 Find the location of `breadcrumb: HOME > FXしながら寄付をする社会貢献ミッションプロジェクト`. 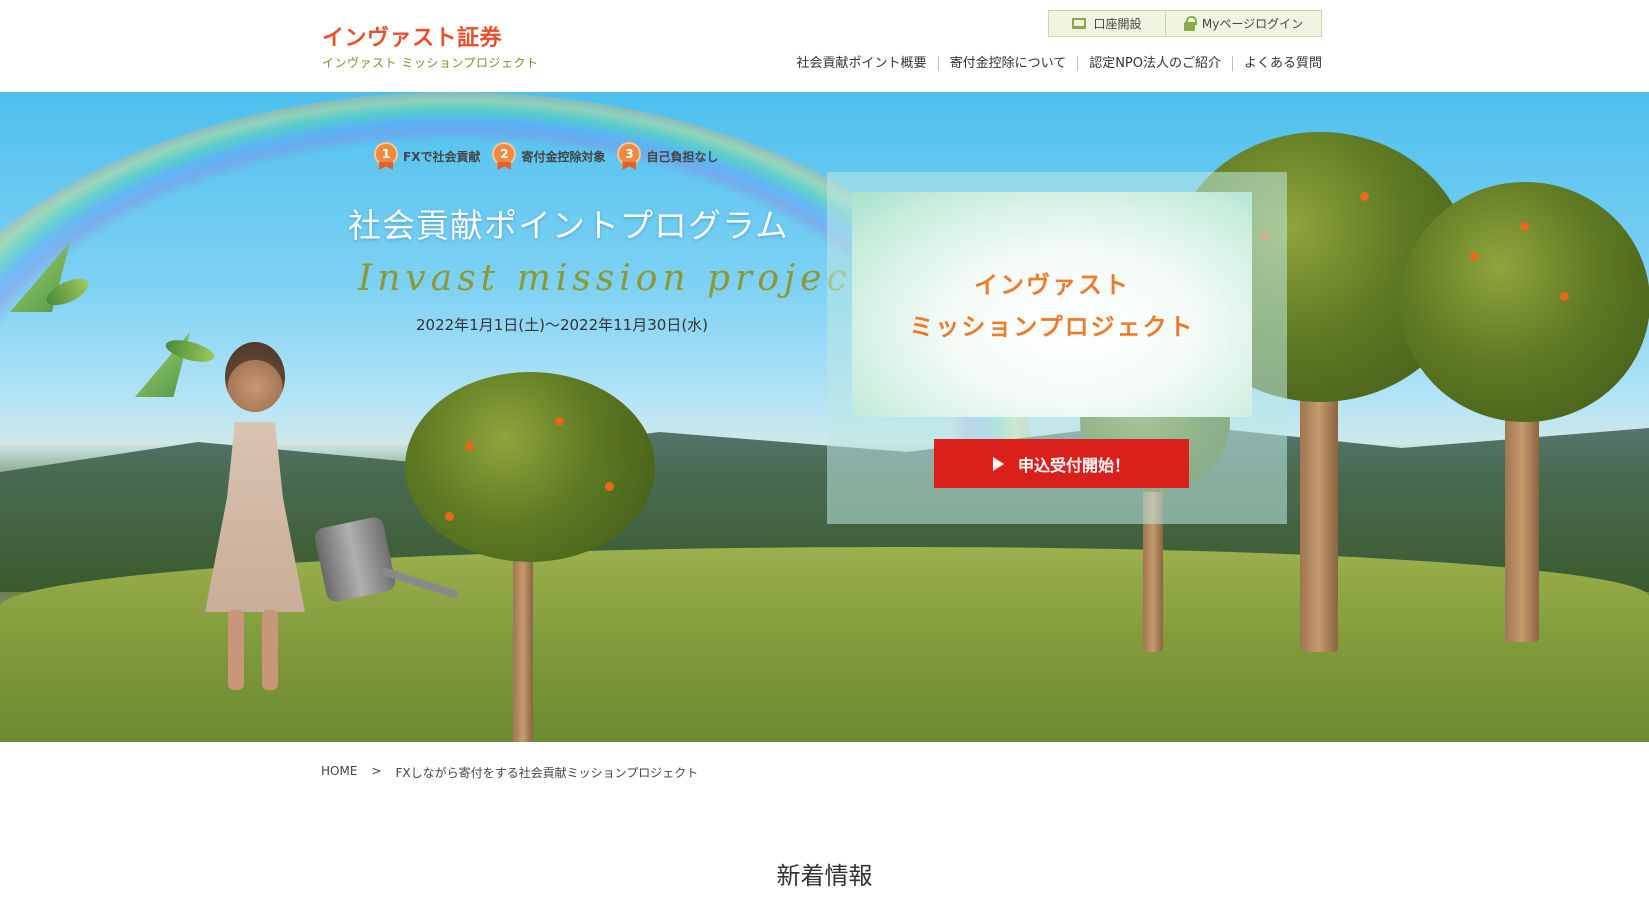

breadcrumb: HOME > FXしながら寄付をする社会貢献ミッションプロジェクト is located at coordinates (509, 772).